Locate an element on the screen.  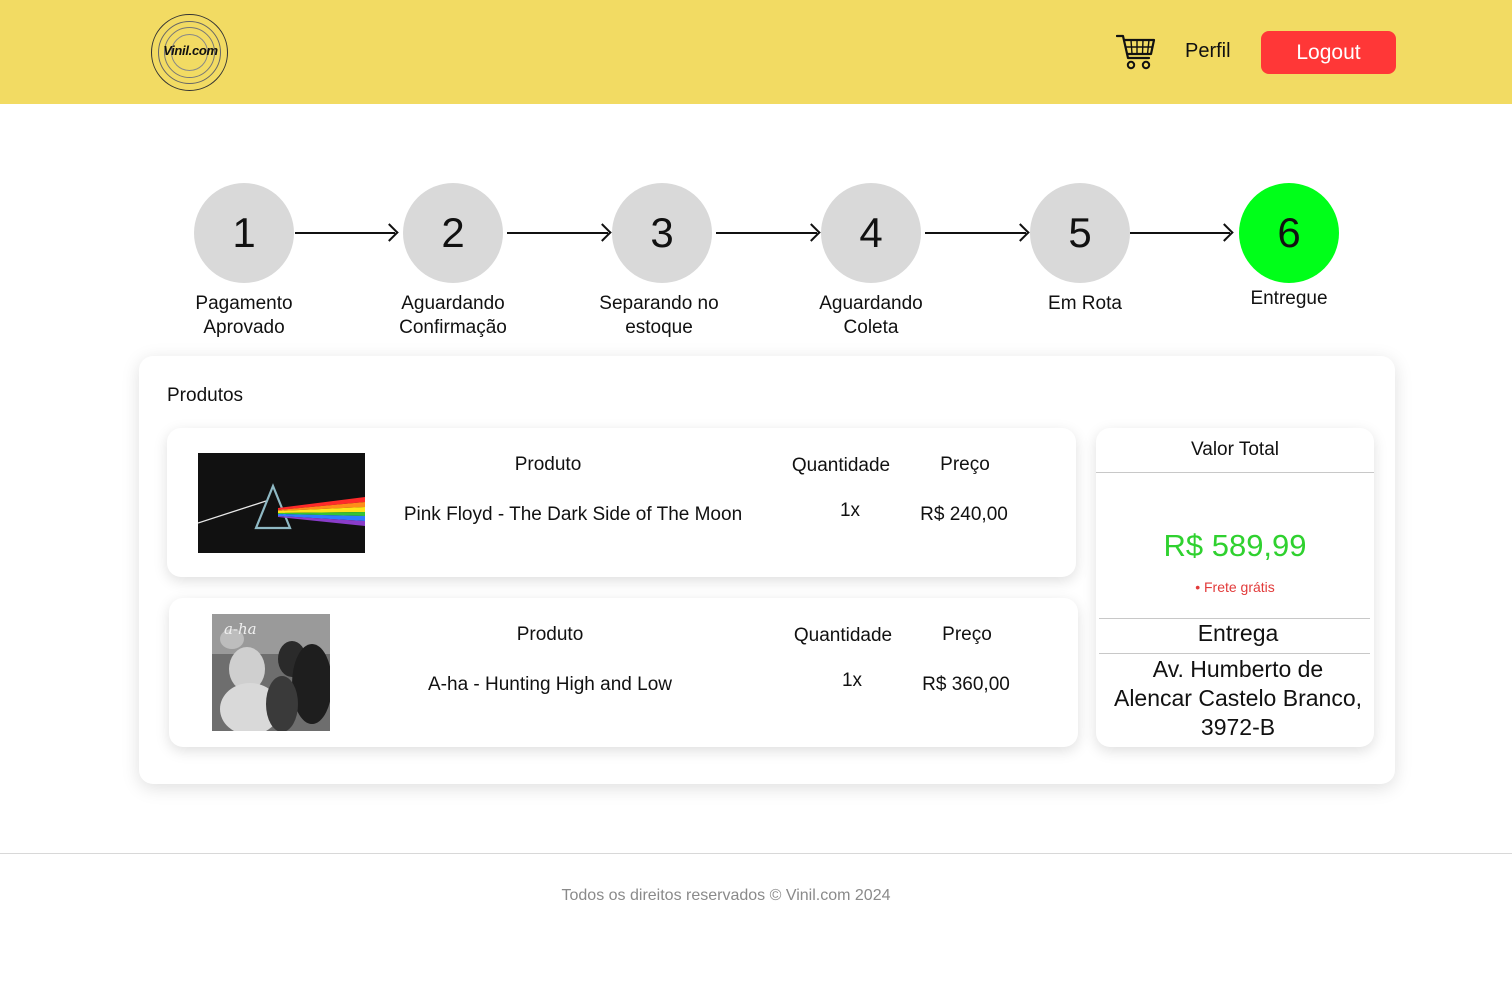
shopping-cart-icon is located at coordinates (1136, 52).